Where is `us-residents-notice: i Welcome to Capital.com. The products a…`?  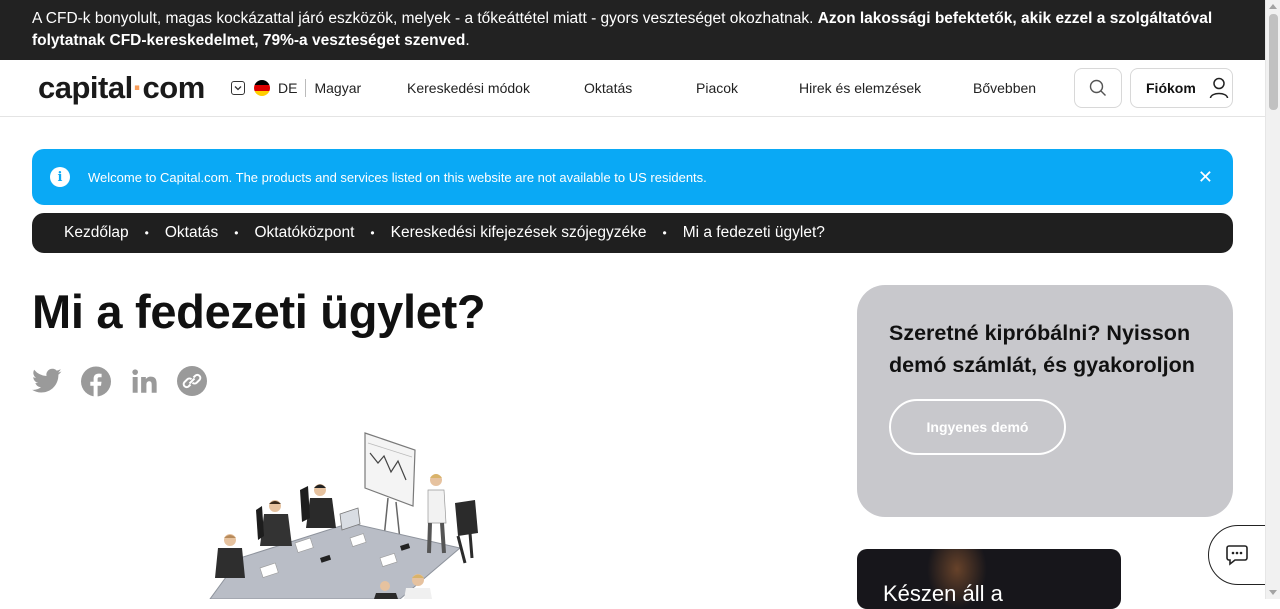 us-residents-notice: i Welcome to Capital.com. The products a… is located at coordinates (632, 177).